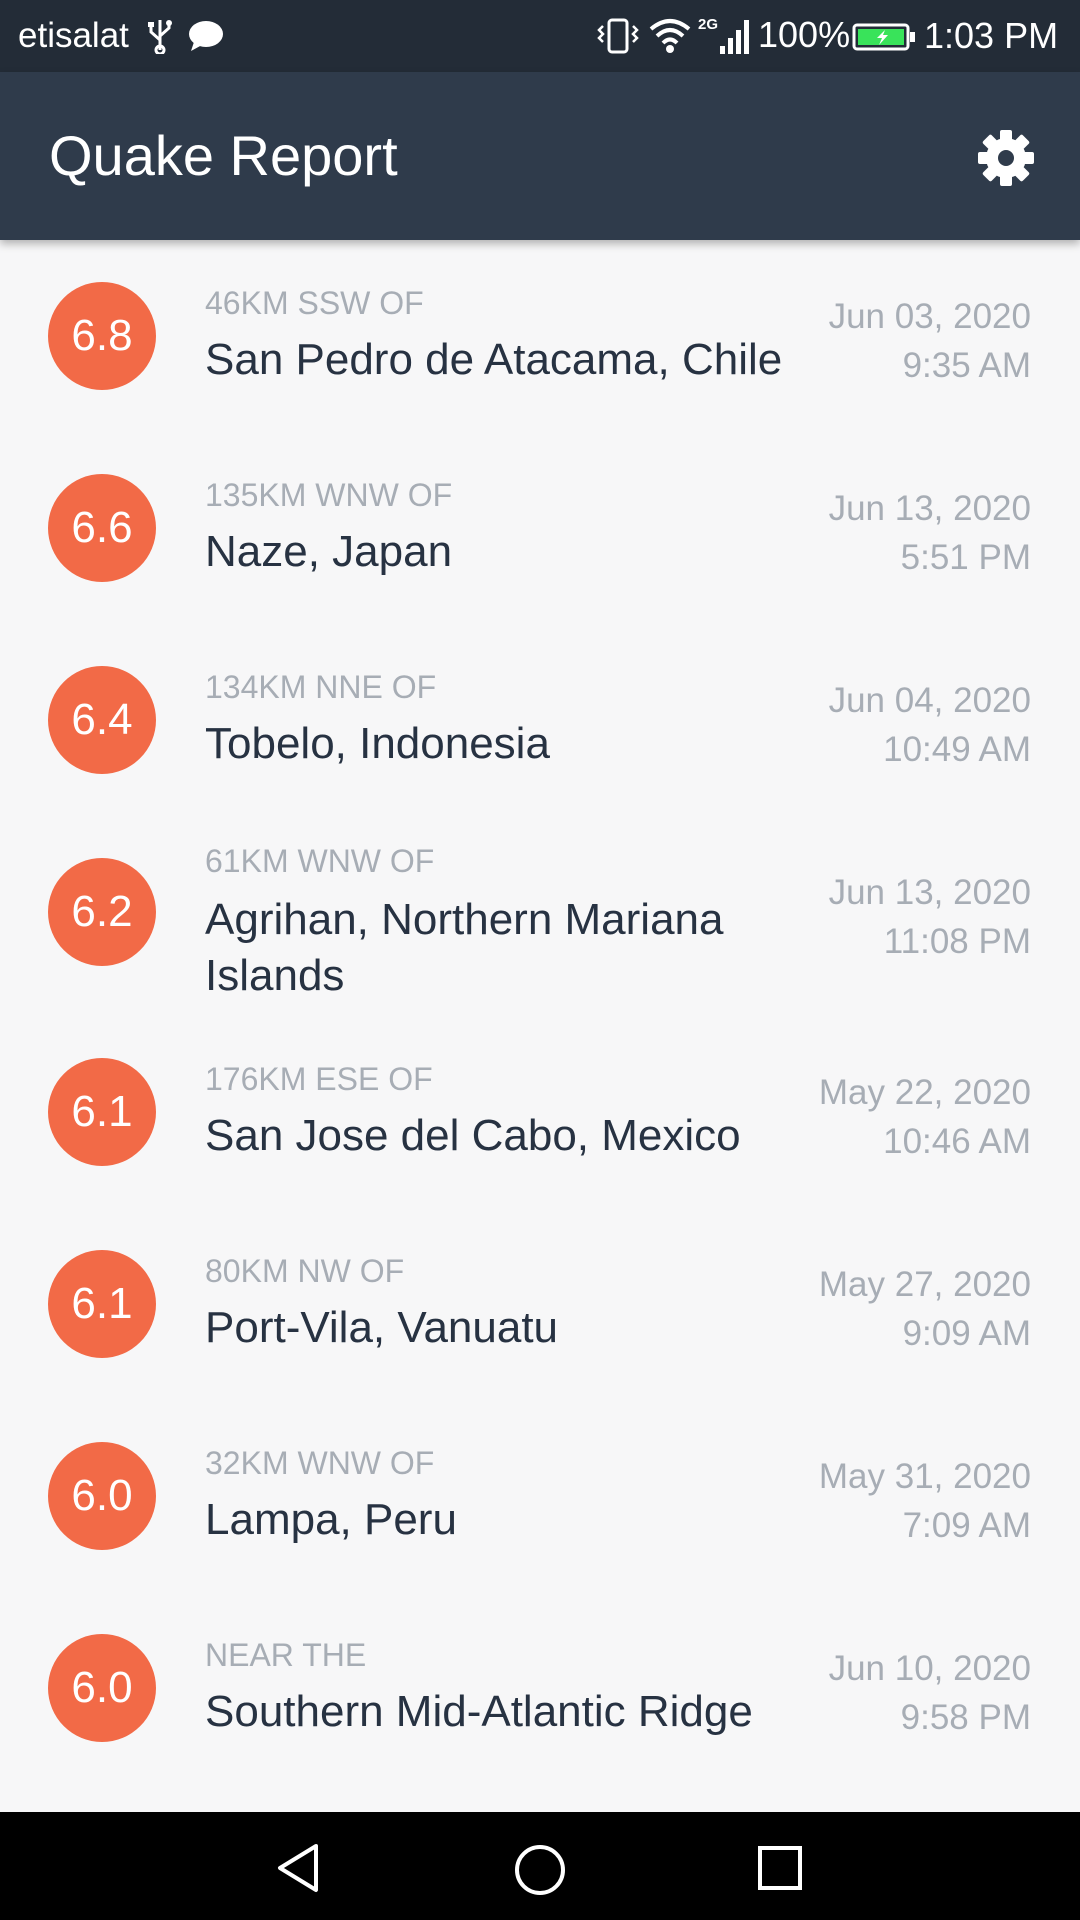 Image resolution: width=1080 pixels, height=1920 pixels. What do you see at coordinates (883, 37) in the screenshot?
I see `battery-charging-icon` at bounding box center [883, 37].